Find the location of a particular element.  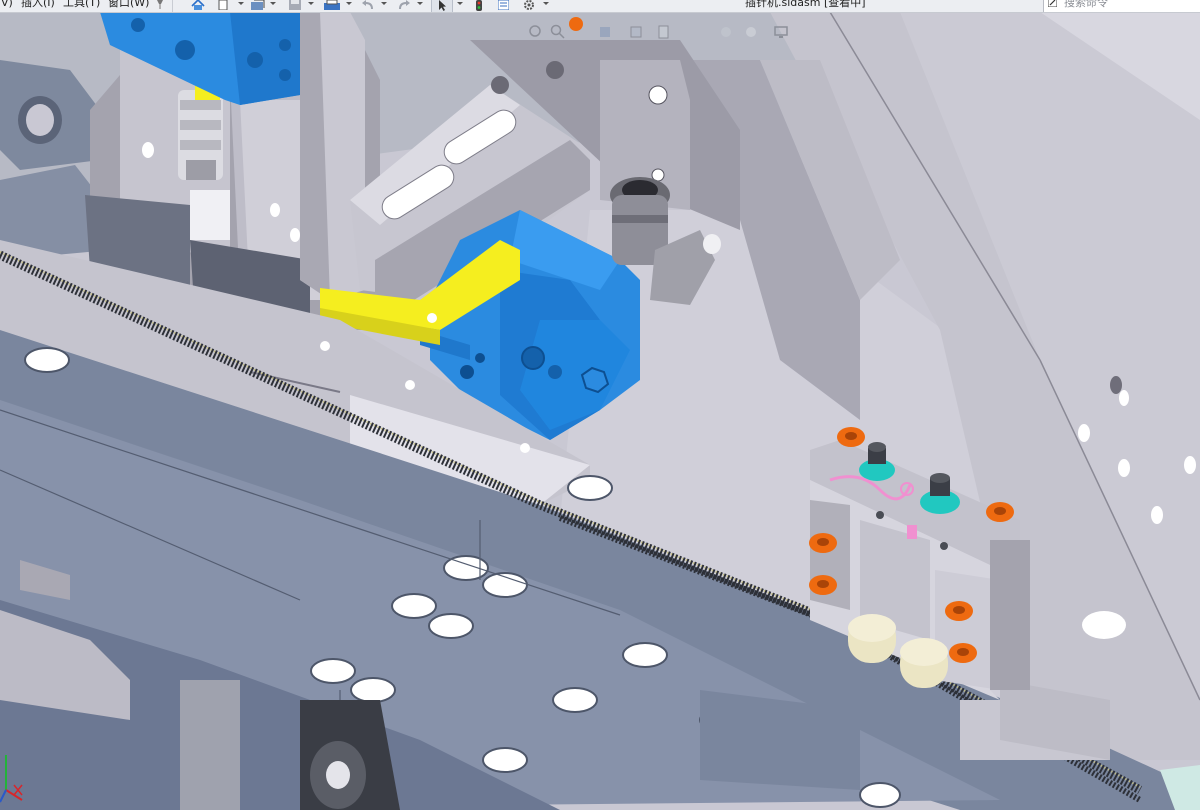

redo-dropdown-icon is located at coordinates (420, 3).